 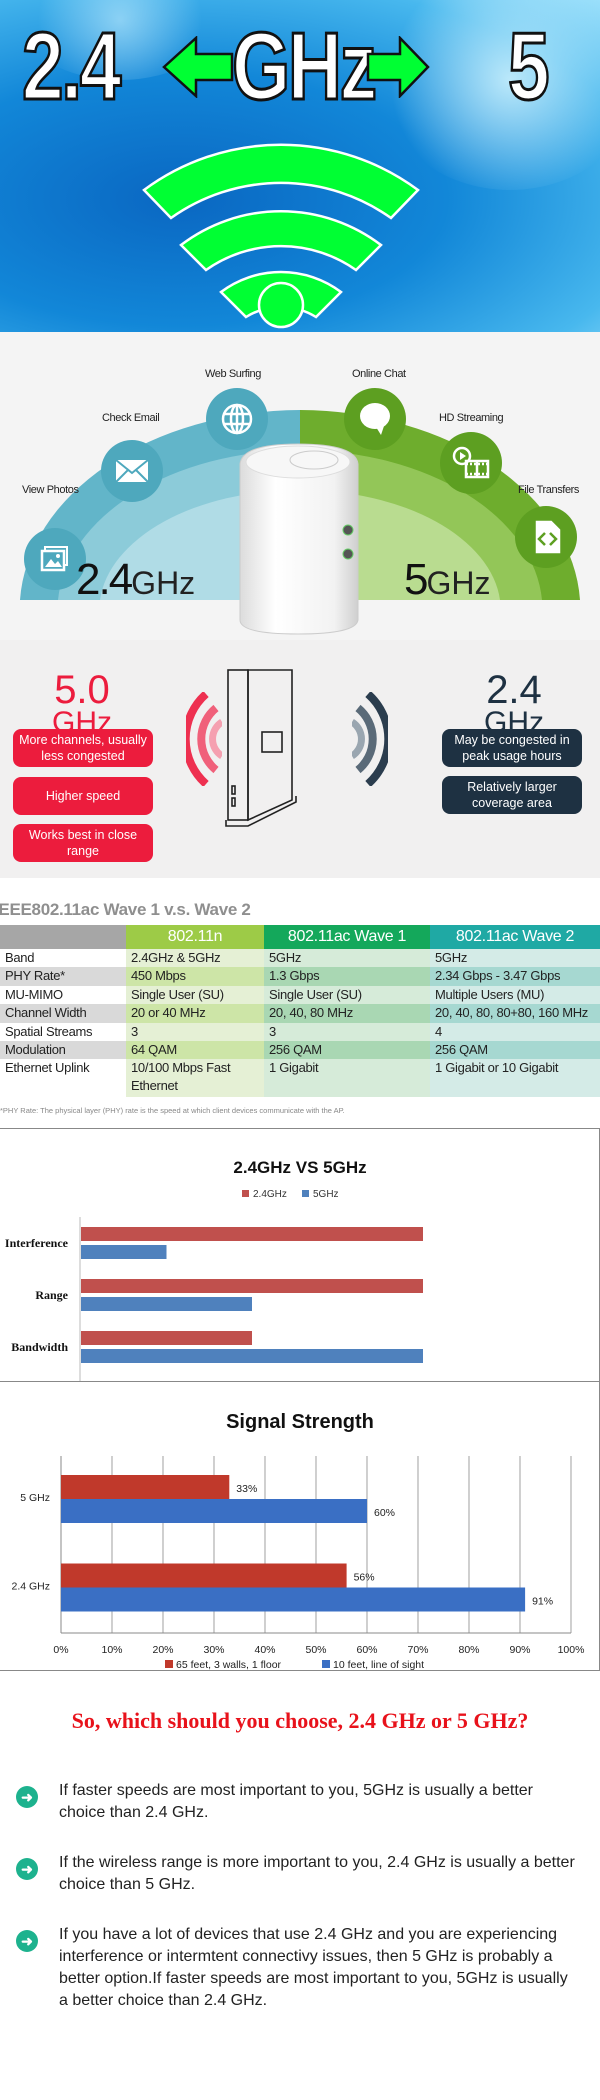 I want to click on data-label: 91%, so click(x=542, y=1602).